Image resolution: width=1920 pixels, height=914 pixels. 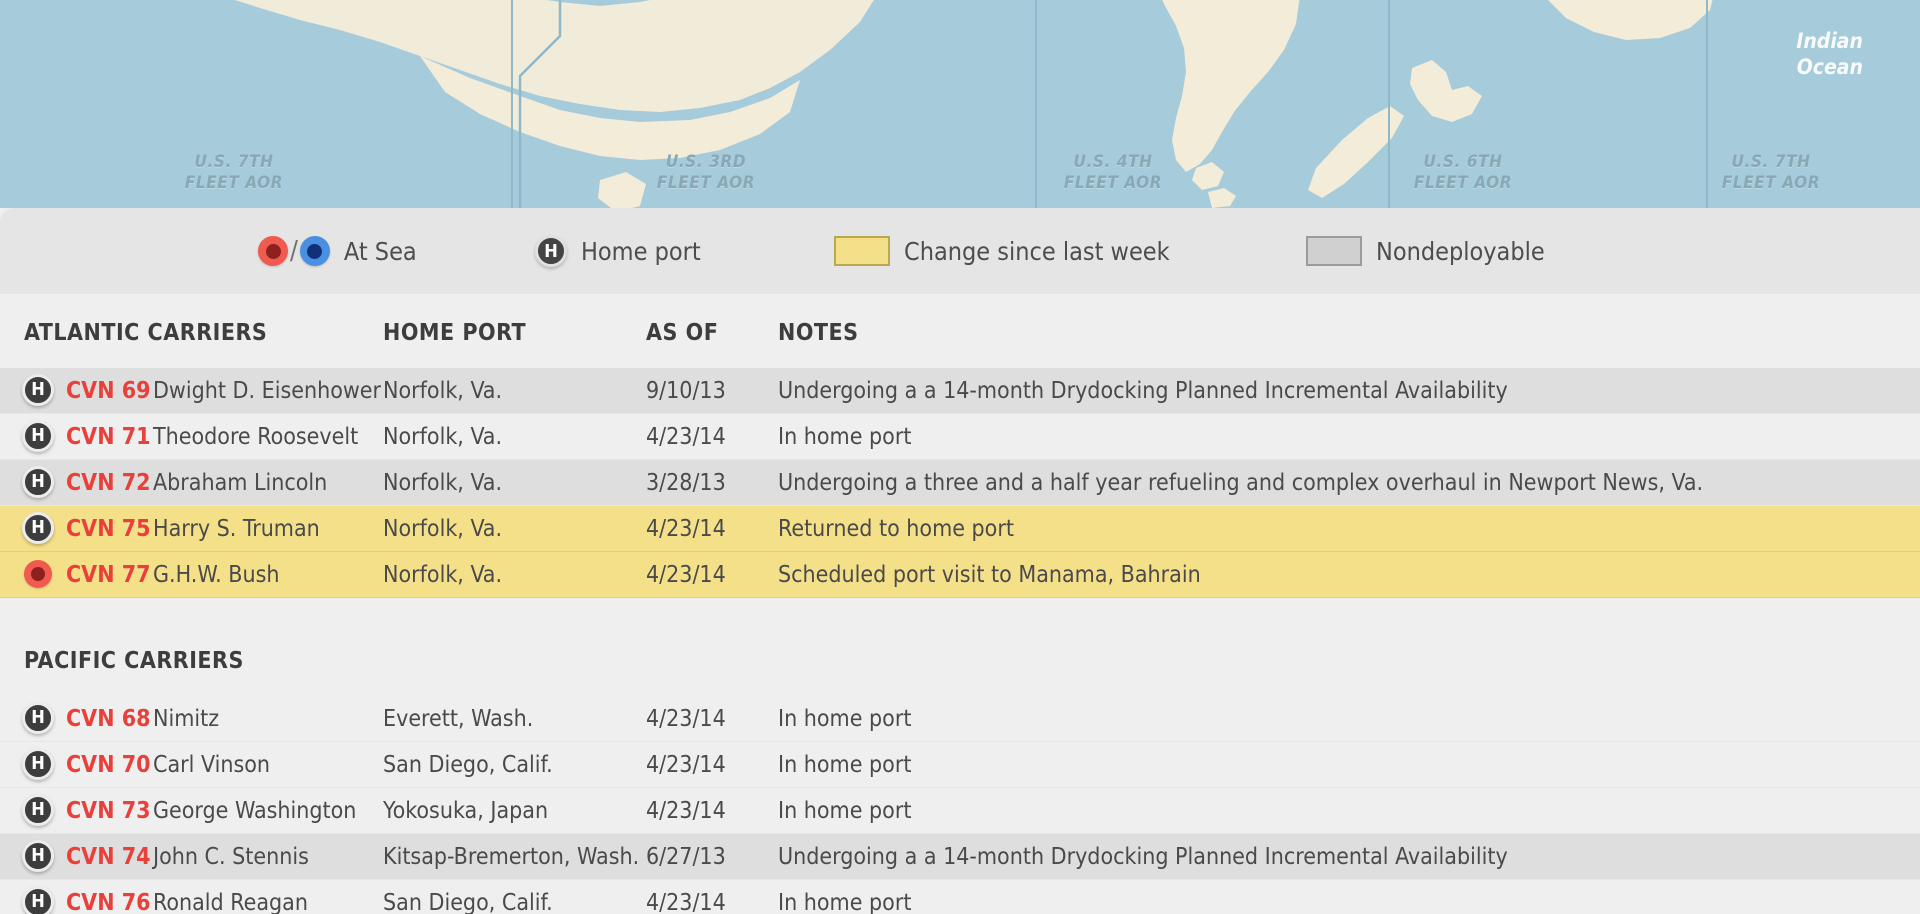 I want to click on row-home-port: Everett, Wash., so click(x=458, y=718).